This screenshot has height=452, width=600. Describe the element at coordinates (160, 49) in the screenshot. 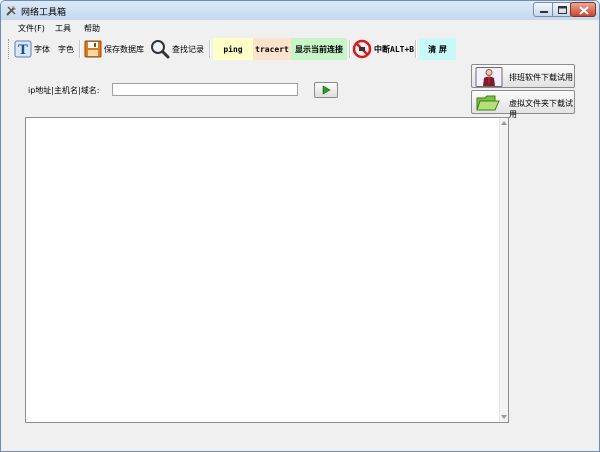

I see `magnifier-icon` at that location.